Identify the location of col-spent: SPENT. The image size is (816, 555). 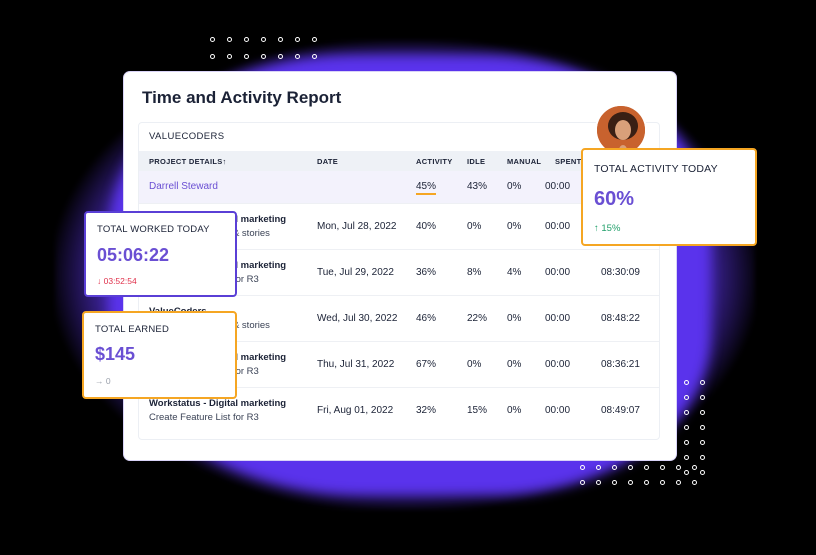
(568, 161).